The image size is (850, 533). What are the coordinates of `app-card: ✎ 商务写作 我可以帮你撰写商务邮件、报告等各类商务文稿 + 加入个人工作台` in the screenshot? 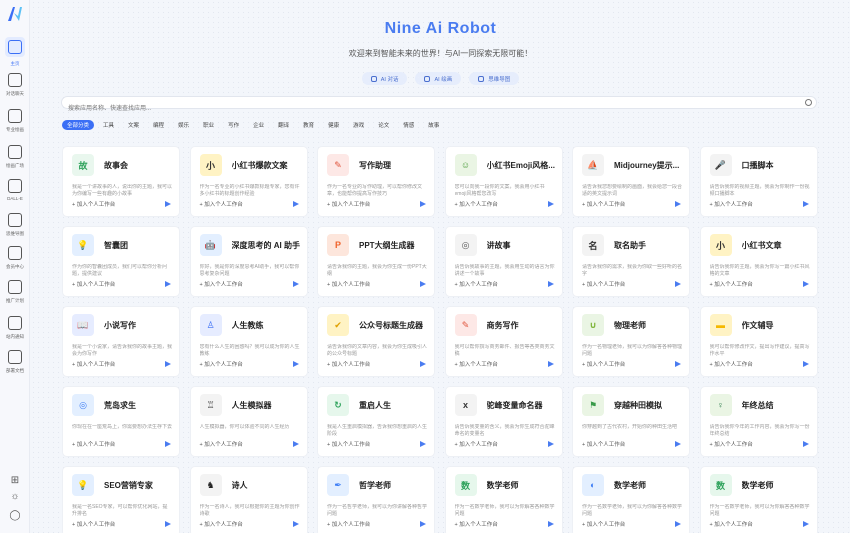 It's located at (503, 341).